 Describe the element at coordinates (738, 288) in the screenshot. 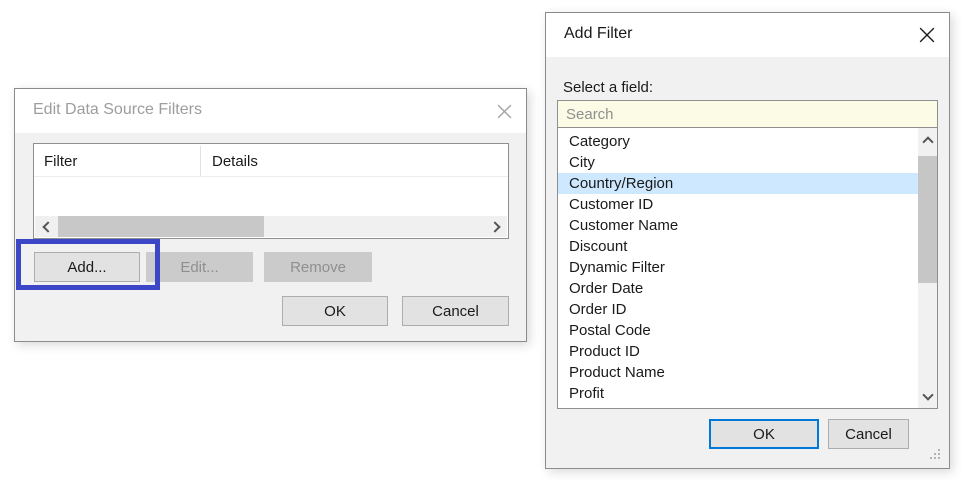

I see `field-option: Order Date` at that location.